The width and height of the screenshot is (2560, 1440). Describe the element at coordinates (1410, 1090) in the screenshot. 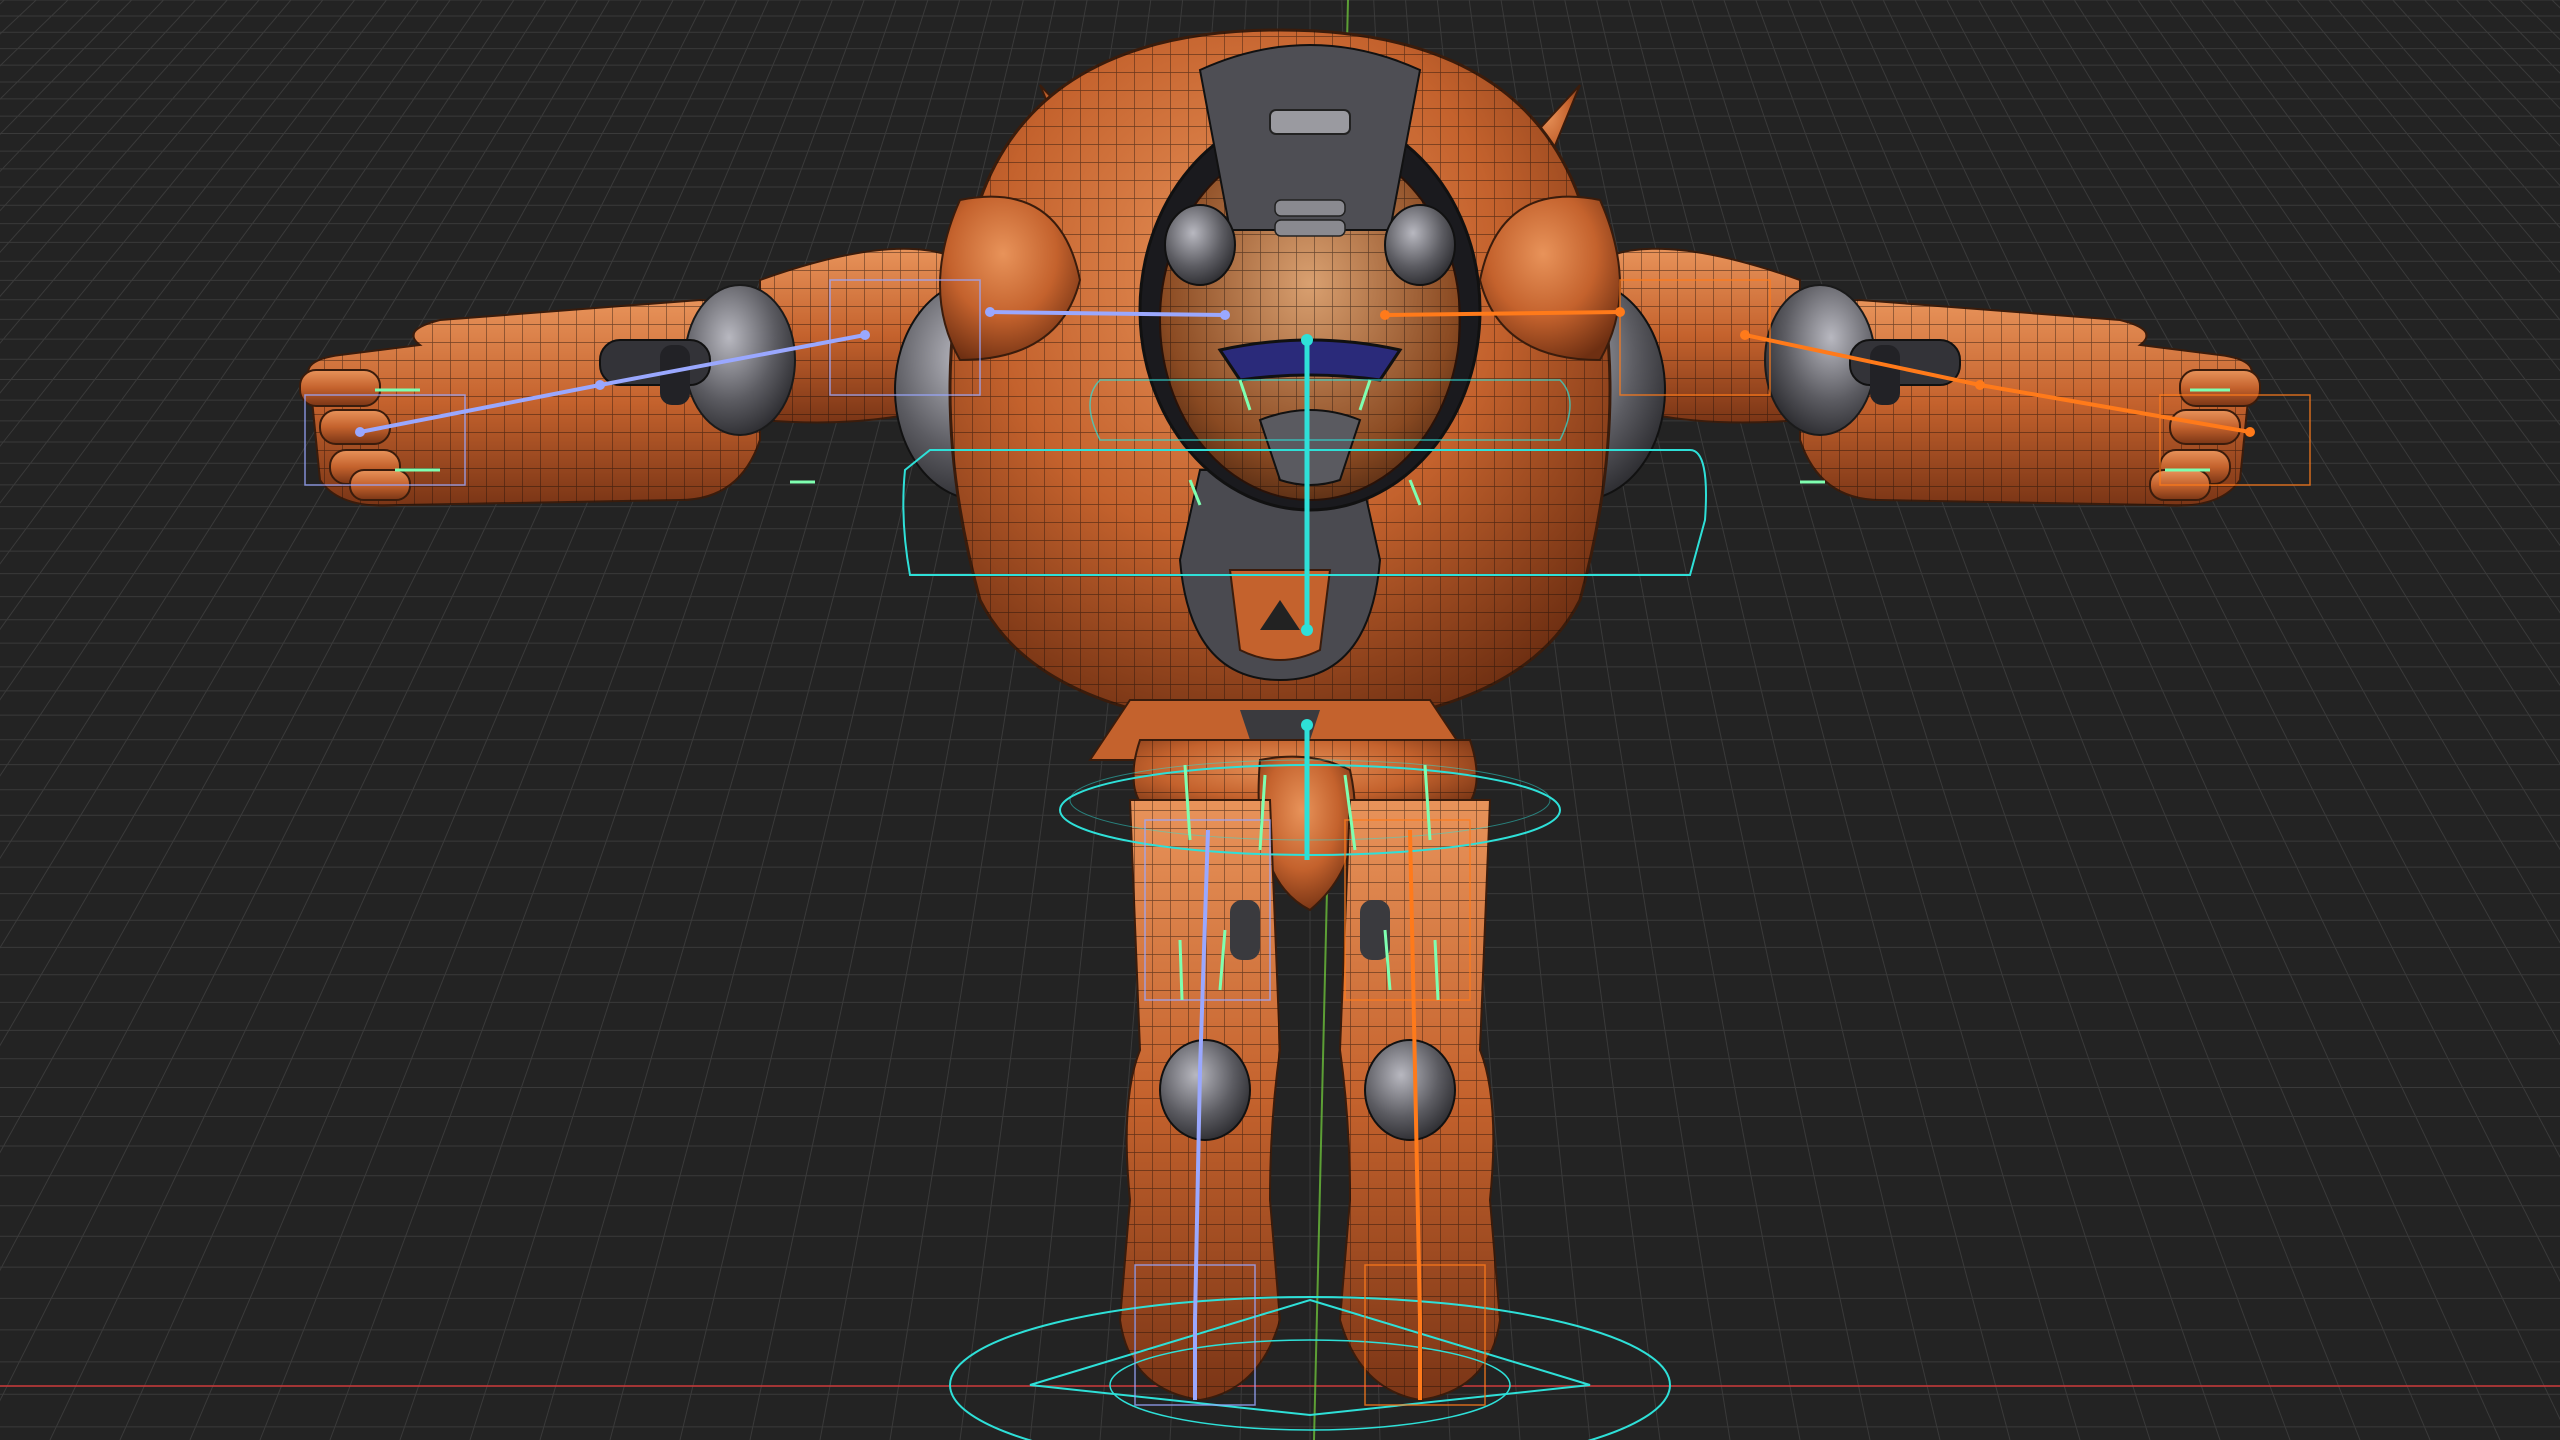

I see `right-knee-joint` at that location.